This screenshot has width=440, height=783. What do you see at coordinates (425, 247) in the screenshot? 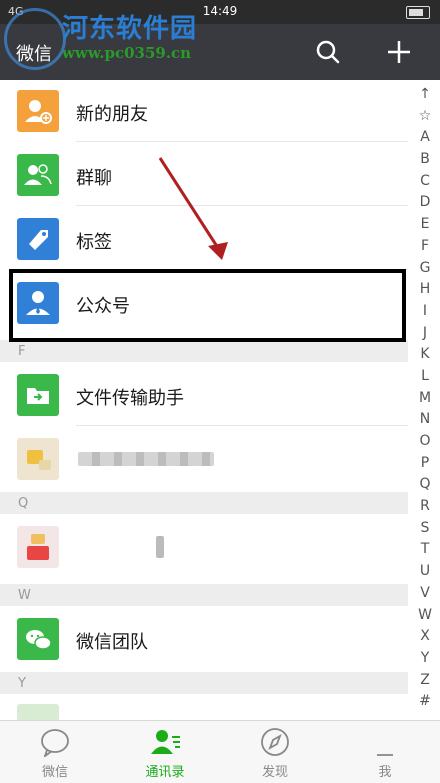
I see `index-letter: F` at bounding box center [425, 247].